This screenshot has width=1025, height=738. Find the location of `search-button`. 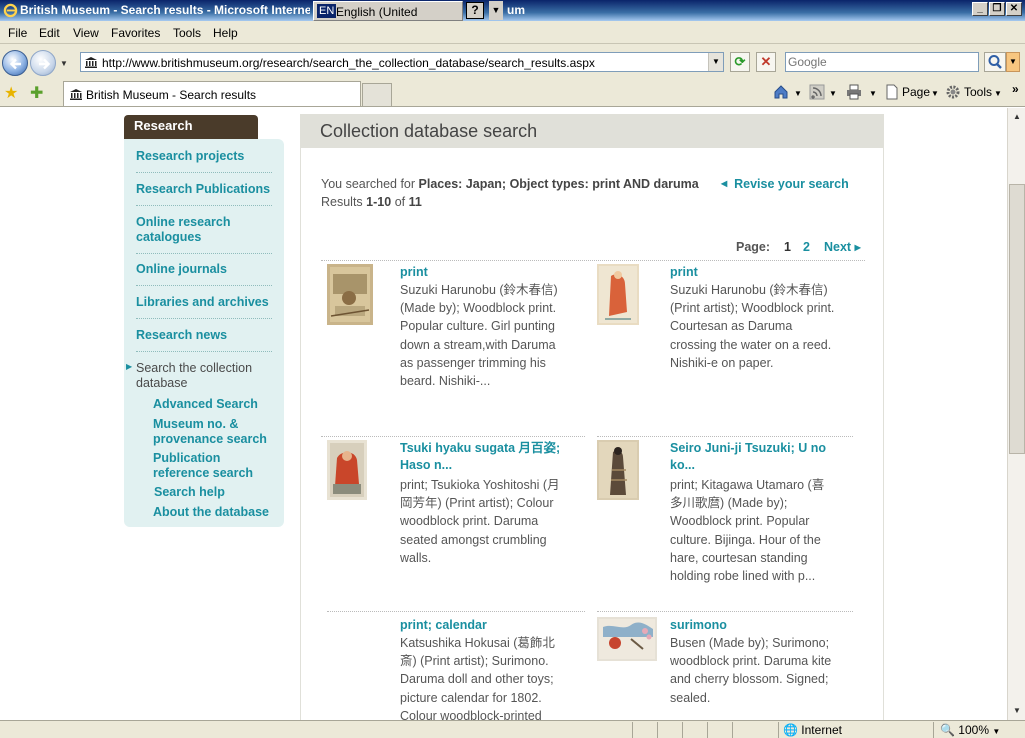

search-button is located at coordinates (995, 62).